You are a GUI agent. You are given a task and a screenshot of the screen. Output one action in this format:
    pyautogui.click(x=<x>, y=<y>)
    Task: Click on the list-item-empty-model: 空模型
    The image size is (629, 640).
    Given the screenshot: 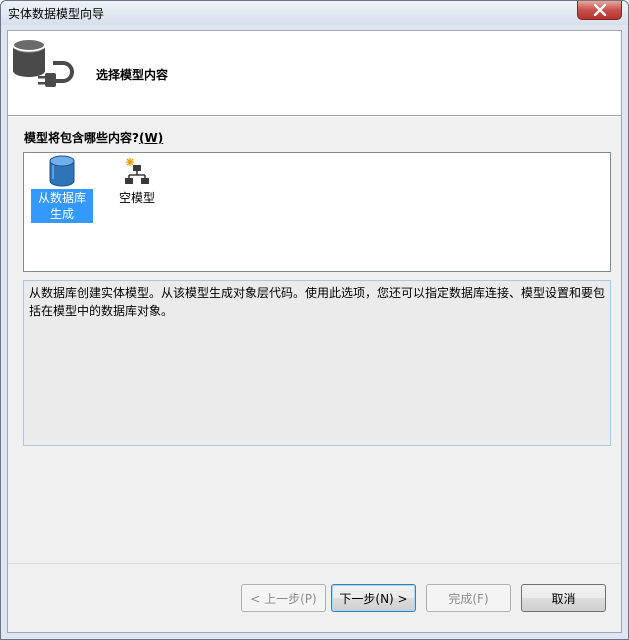 What is the action you would take?
    pyautogui.click(x=137, y=181)
    